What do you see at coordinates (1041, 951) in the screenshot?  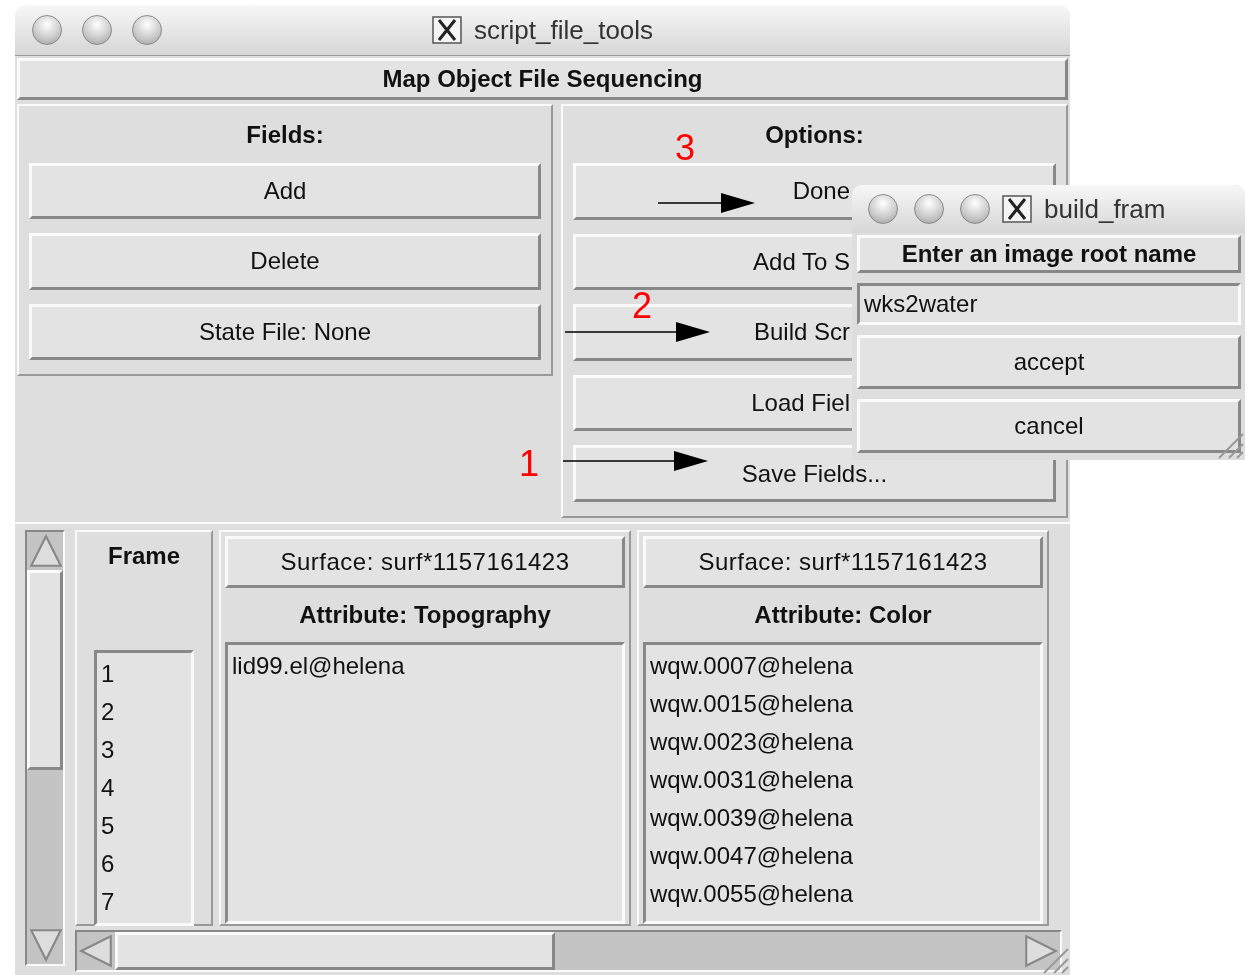 I see `right-arrow-icon` at bounding box center [1041, 951].